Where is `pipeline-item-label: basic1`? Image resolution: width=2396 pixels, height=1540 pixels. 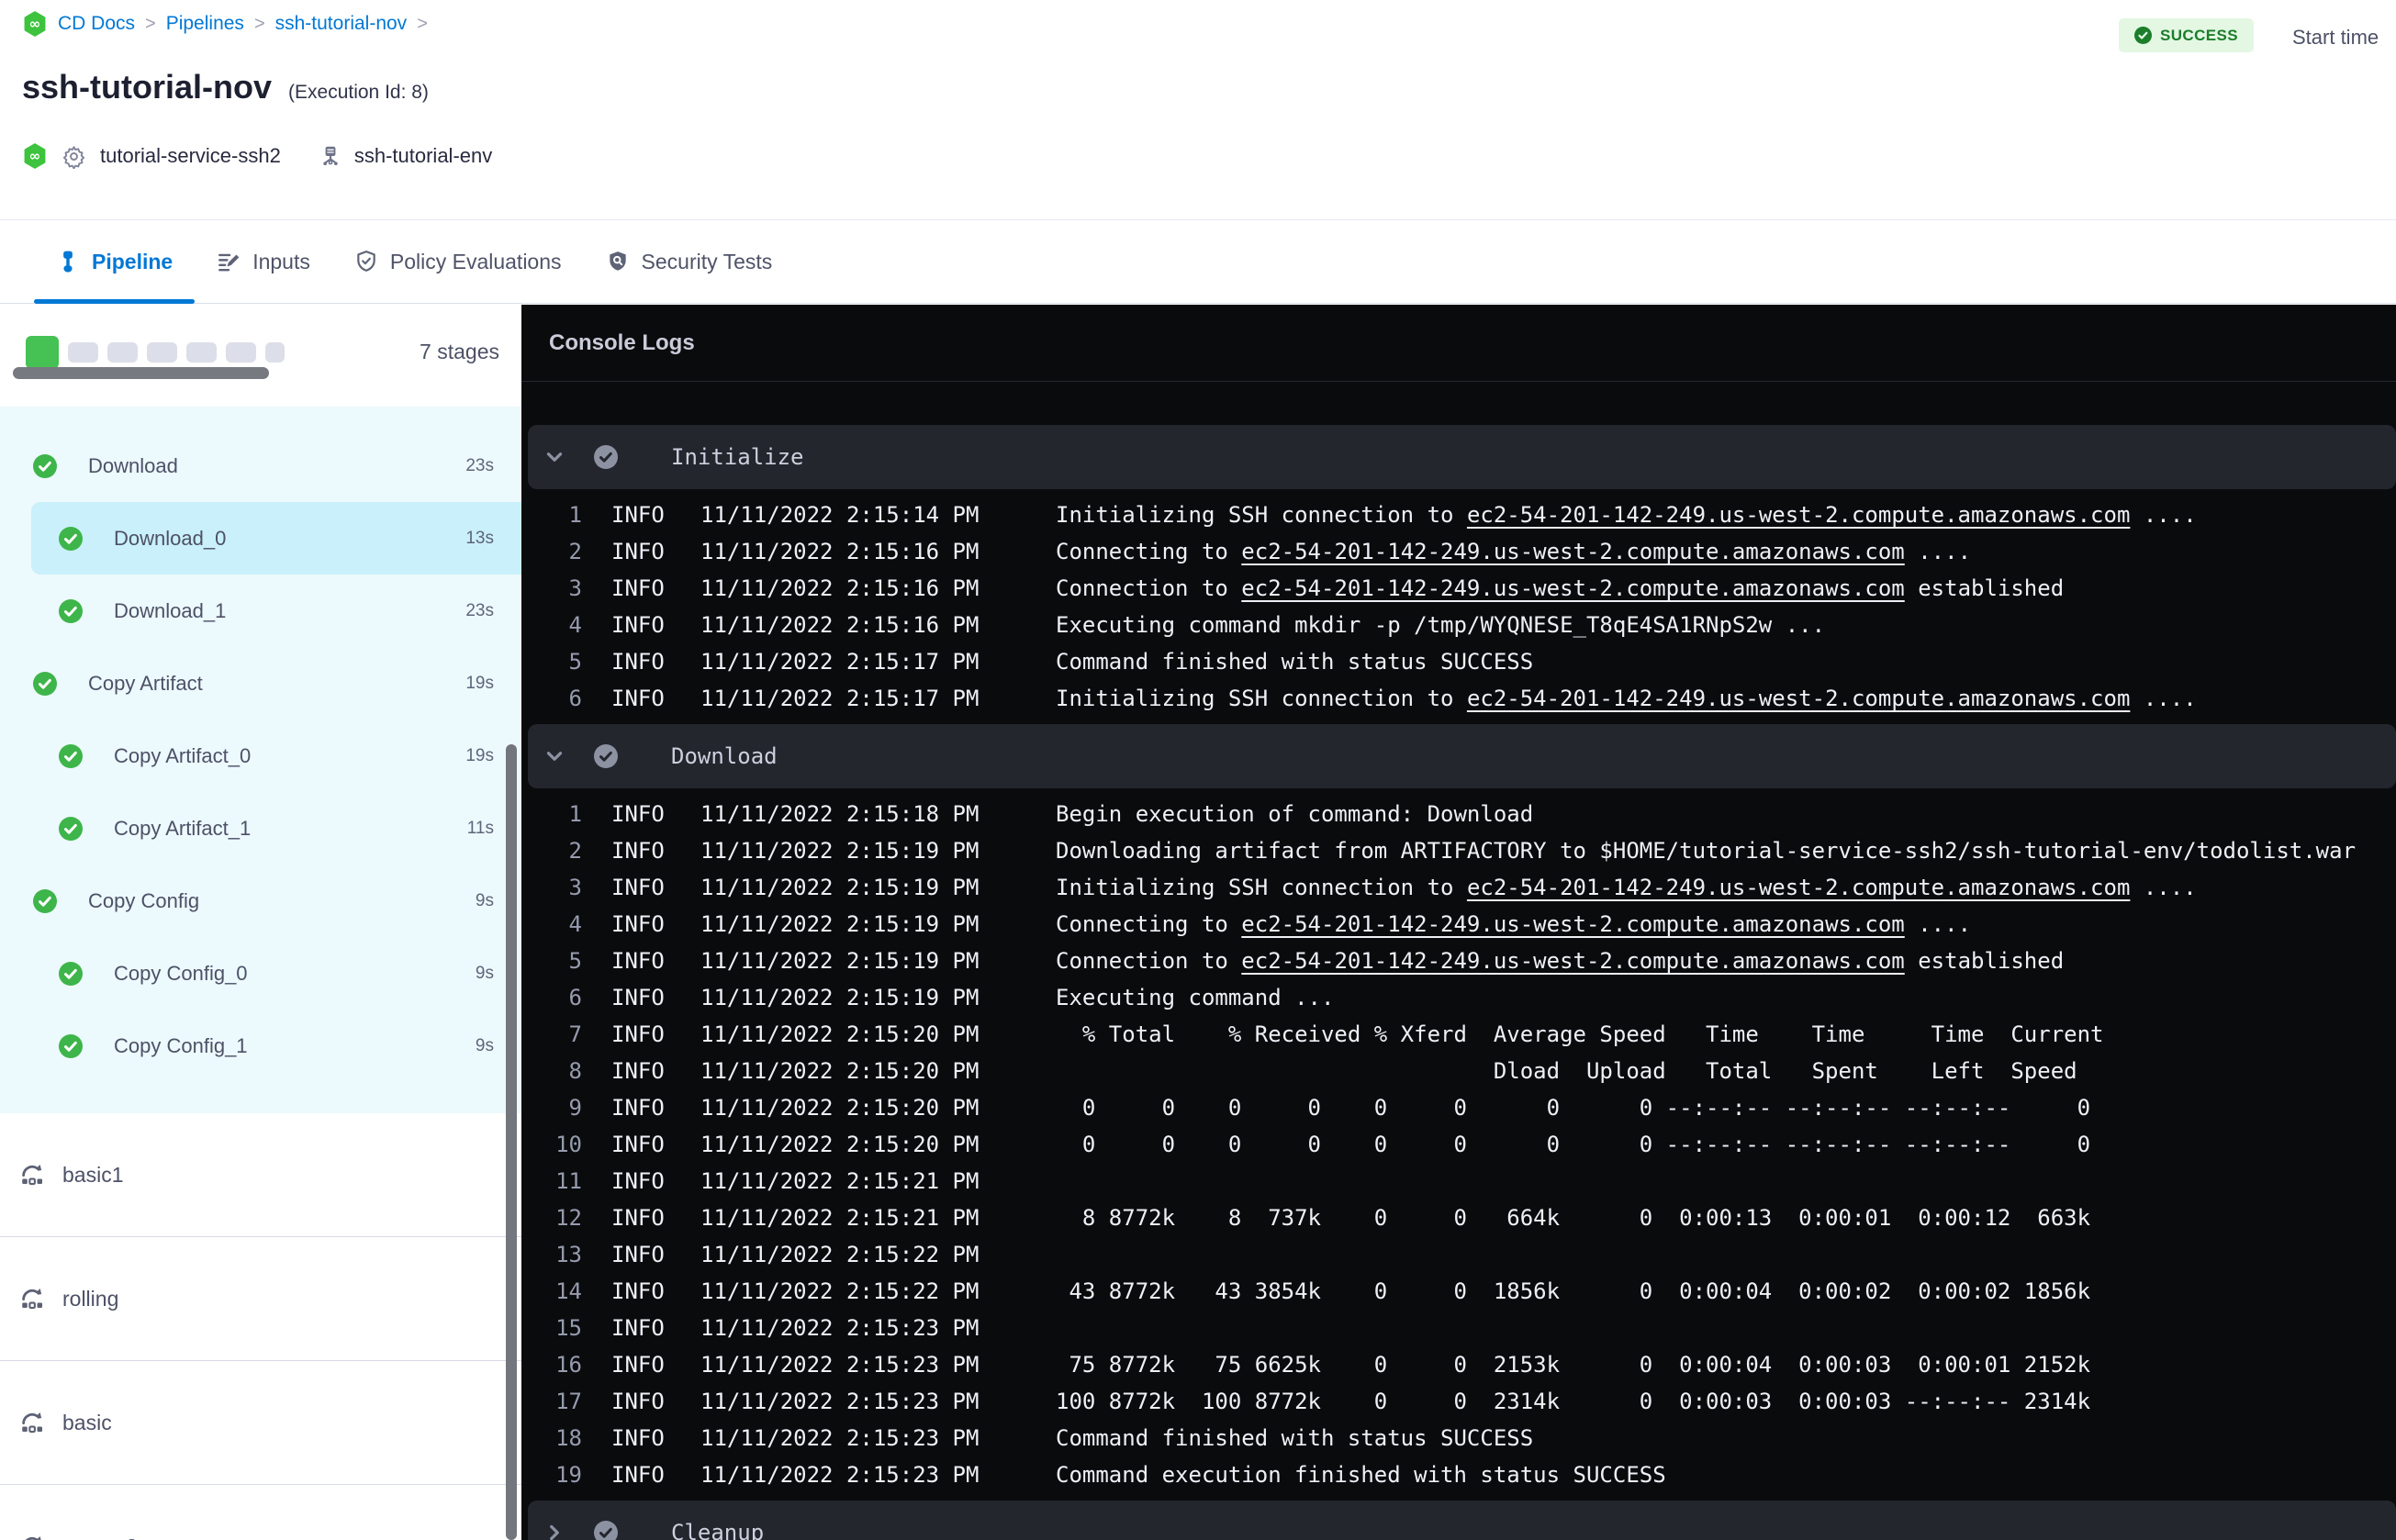 pipeline-item-label: basic1 is located at coordinates (93, 1174).